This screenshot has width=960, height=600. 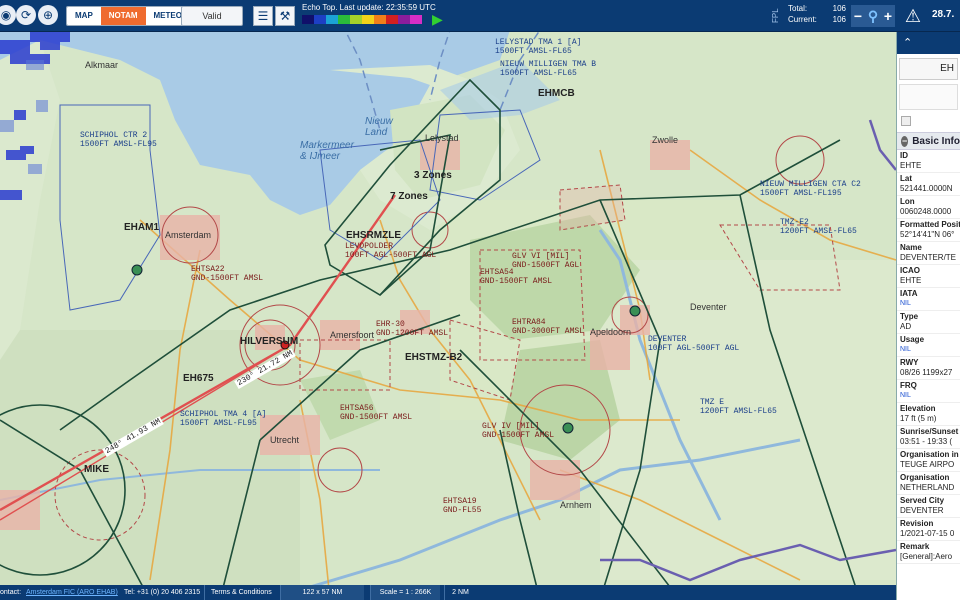 What do you see at coordinates (548, 327) in the screenshot?
I see `zone-label: EHTRA84 GND-3000FT AMSL` at bounding box center [548, 327].